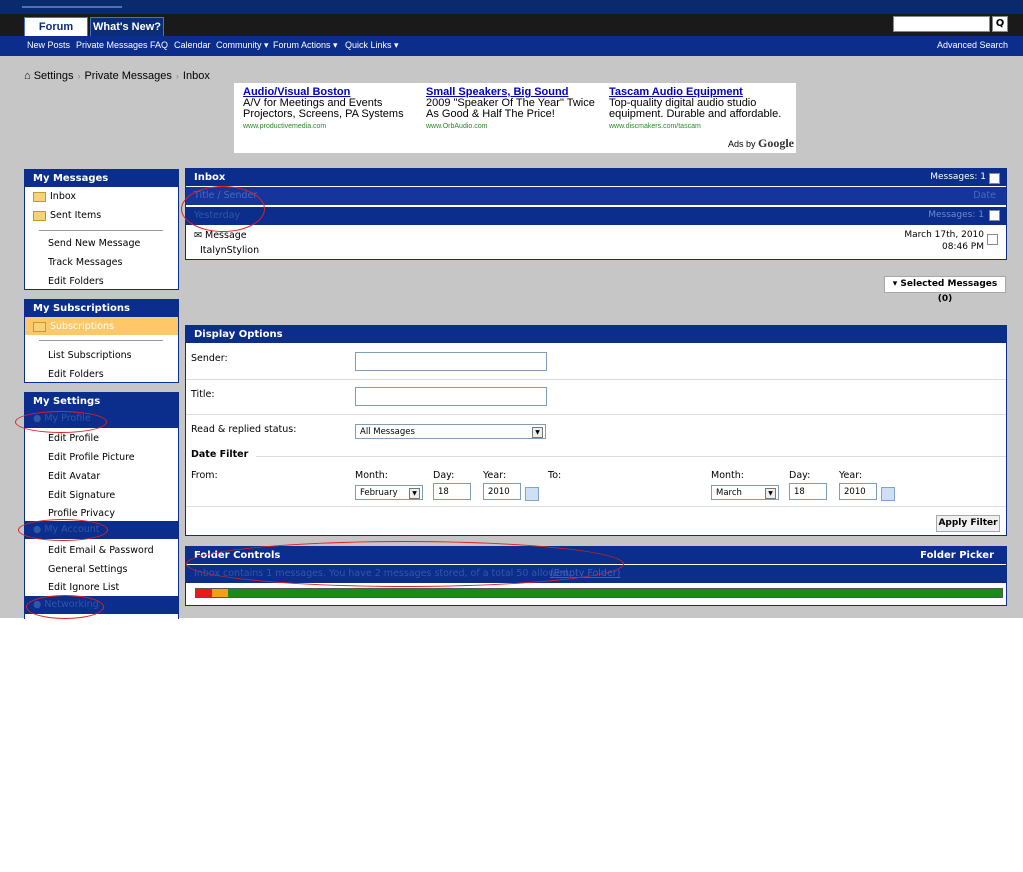  Describe the element at coordinates (37, 604) in the screenshot. I see `networking-icon: ●` at that location.